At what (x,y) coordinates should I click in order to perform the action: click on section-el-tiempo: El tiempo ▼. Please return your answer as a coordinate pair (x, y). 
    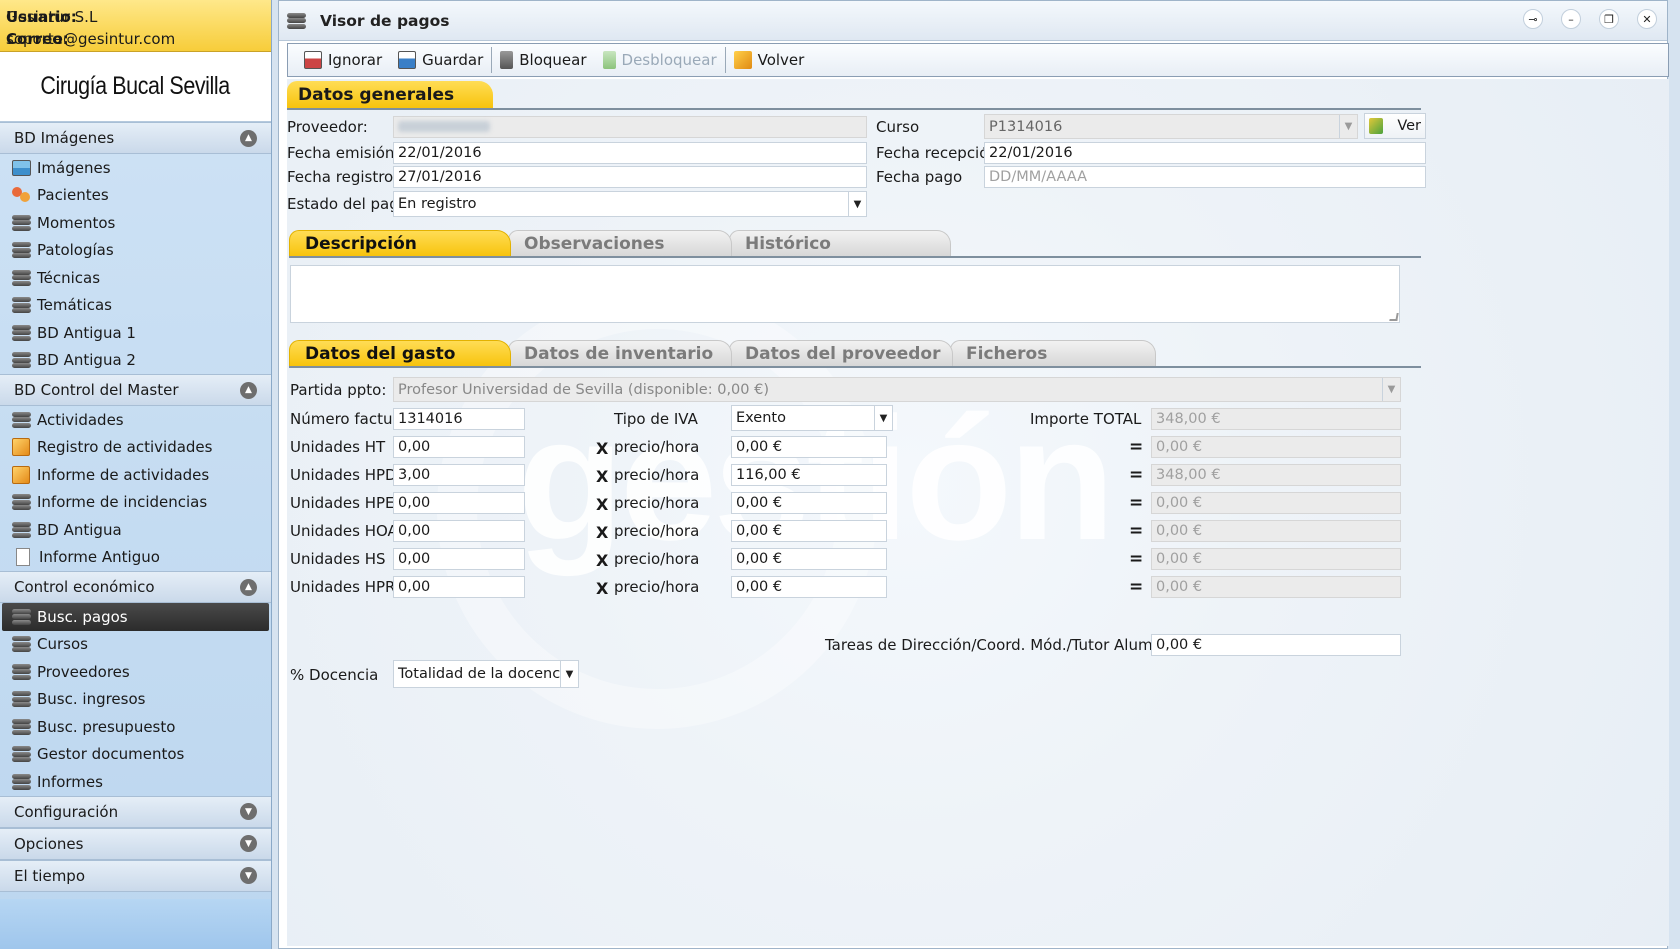
    Looking at the image, I should click on (135, 875).